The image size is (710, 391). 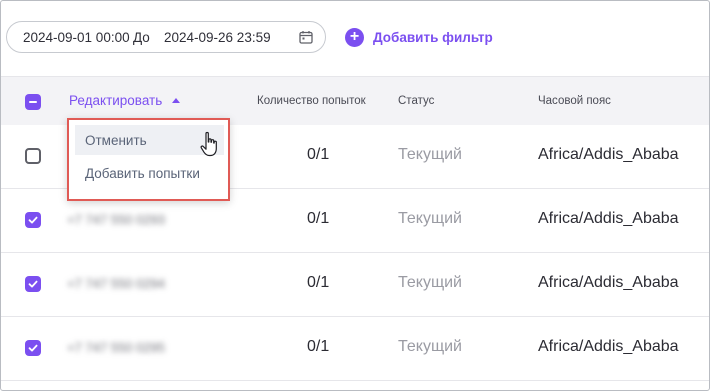 I want to click on status-header: Статус, so click(x=416, y=101).